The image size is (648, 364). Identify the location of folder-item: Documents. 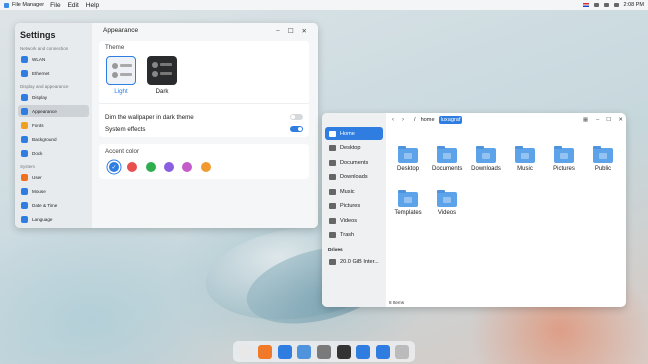
(447, 159).